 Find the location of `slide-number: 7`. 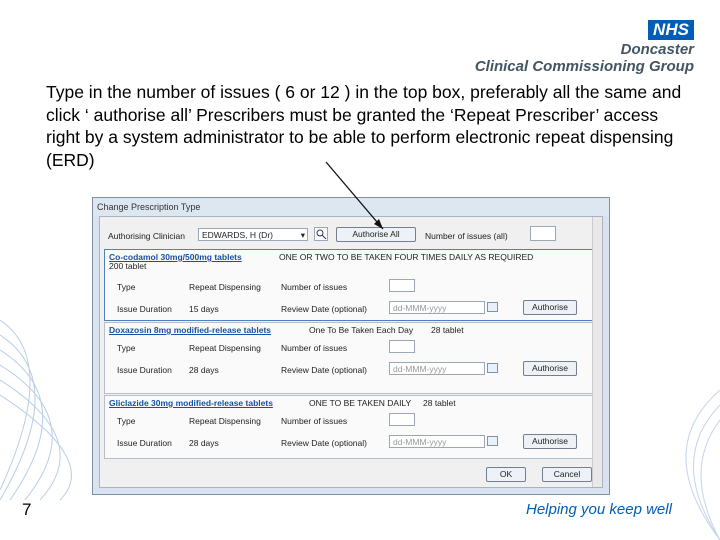

slide-number: 7 is located at coordinates (27, 509).